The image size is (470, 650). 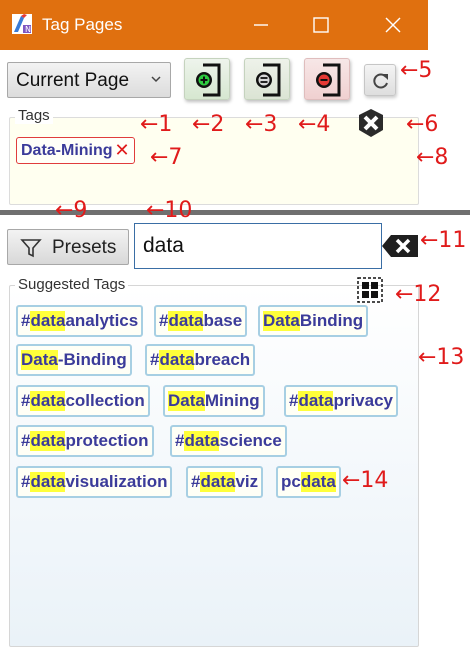 What do you see at coordinates (393, 25) in the screenshot?
I see `close-icon` at bounding box center [393, 25].